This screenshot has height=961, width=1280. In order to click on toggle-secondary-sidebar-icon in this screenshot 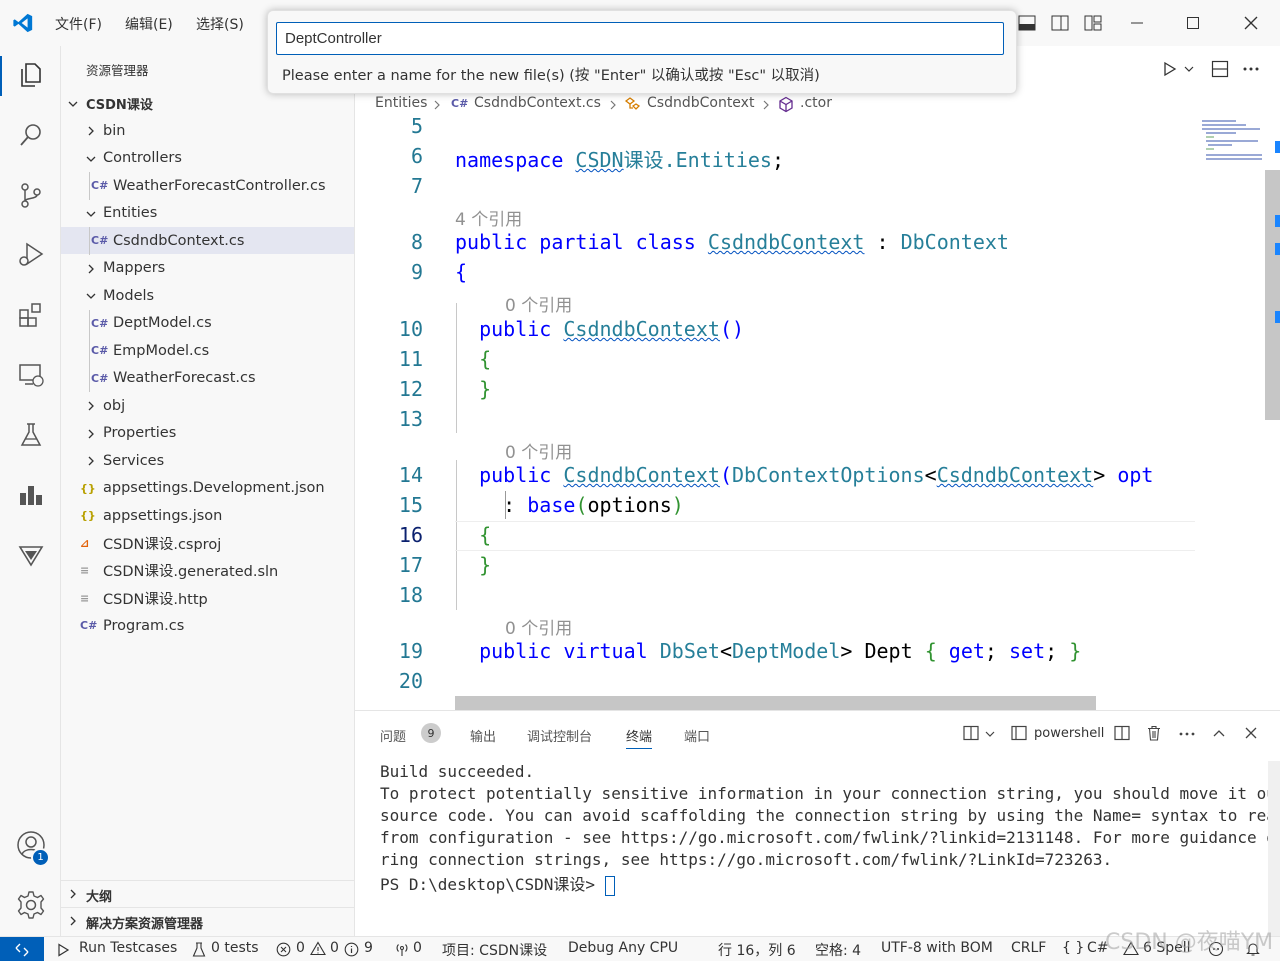, I will do `click(1060, 23)`.